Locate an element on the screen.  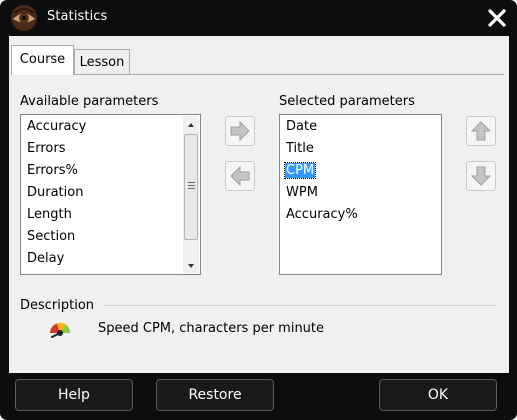
add-parameter-button is located at coordinates (240, 131).